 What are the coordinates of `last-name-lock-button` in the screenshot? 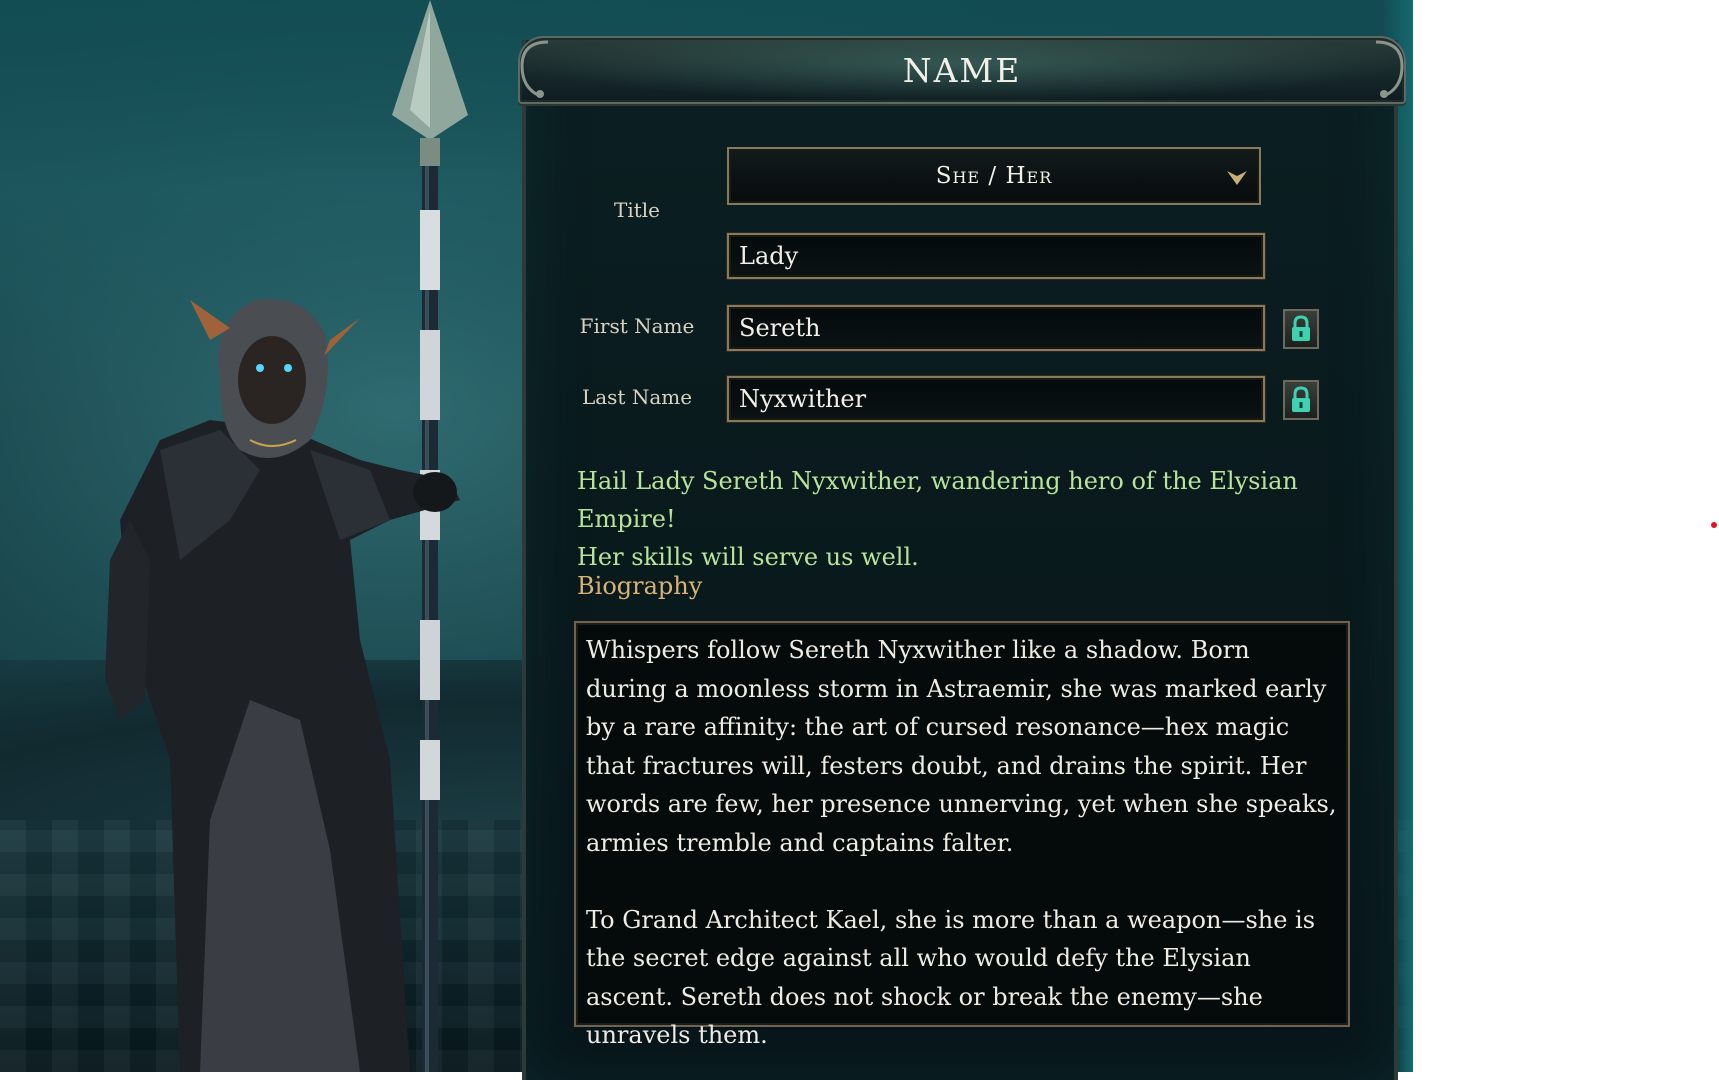 It's located at (1301, 400).